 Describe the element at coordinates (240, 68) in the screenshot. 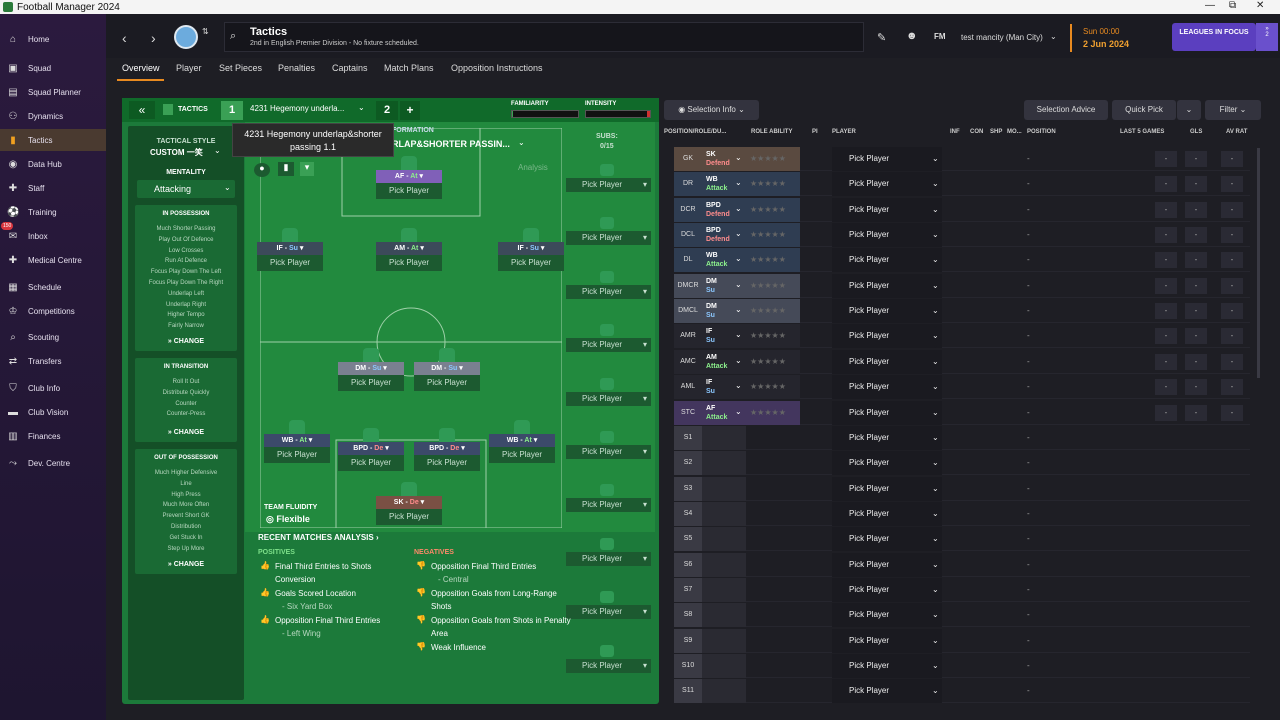

I see `tab-set-pieces: Set Pieces` at that location.